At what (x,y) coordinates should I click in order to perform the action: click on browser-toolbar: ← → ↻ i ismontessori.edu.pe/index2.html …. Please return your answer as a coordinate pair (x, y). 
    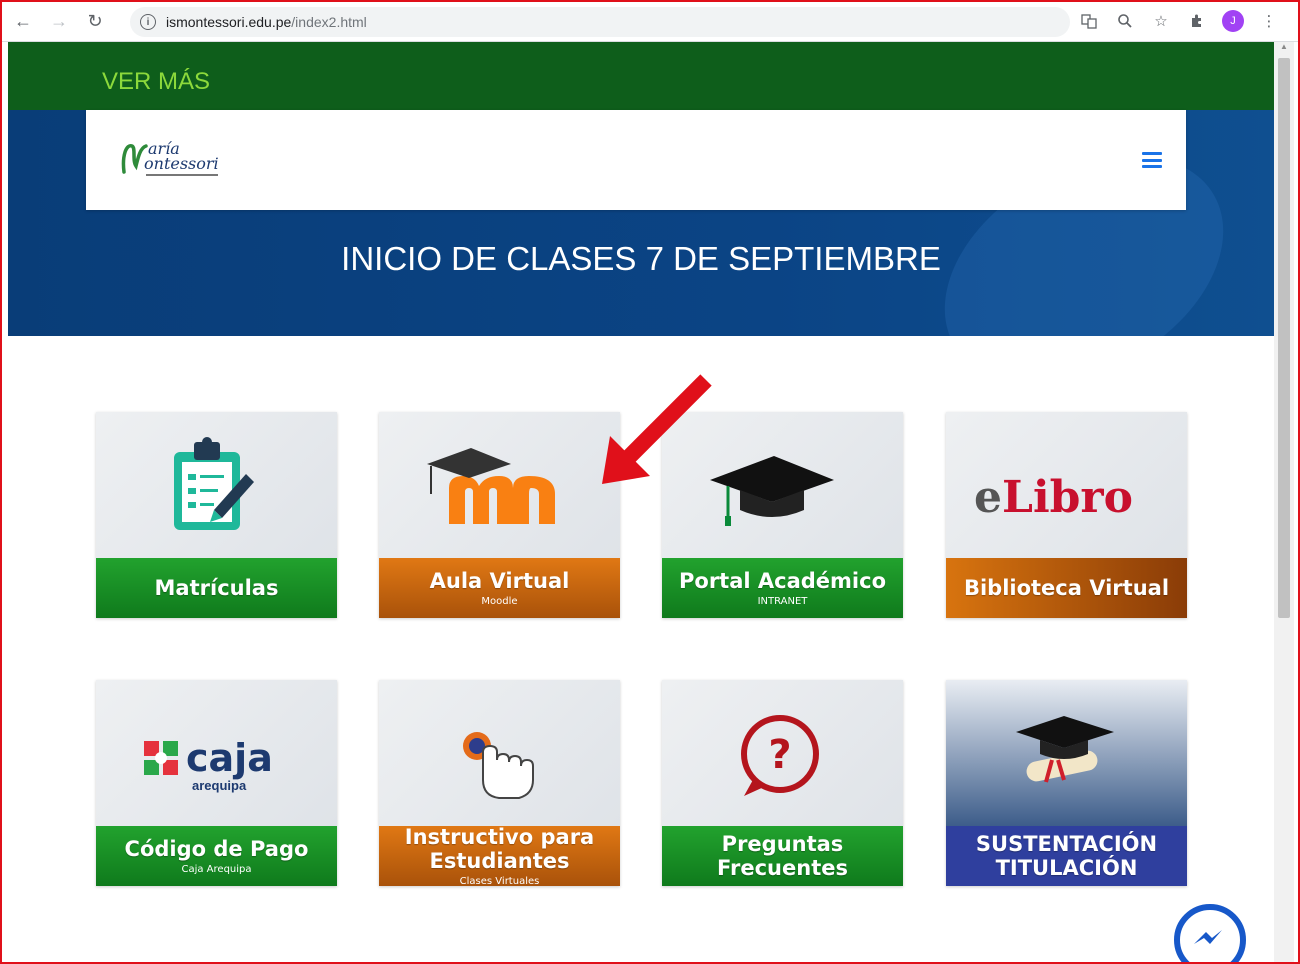
    Looking at the image, I should click on (650, 22).